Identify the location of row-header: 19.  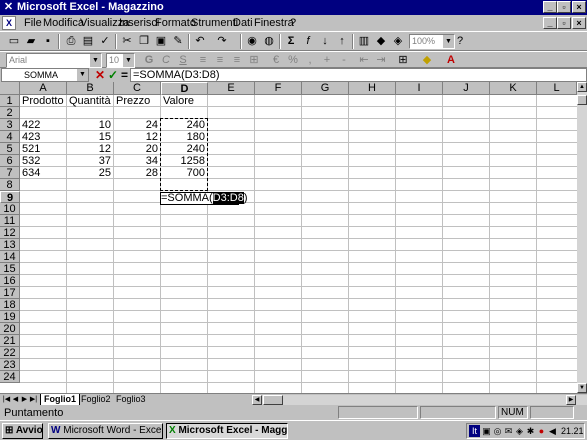
(10, 317).